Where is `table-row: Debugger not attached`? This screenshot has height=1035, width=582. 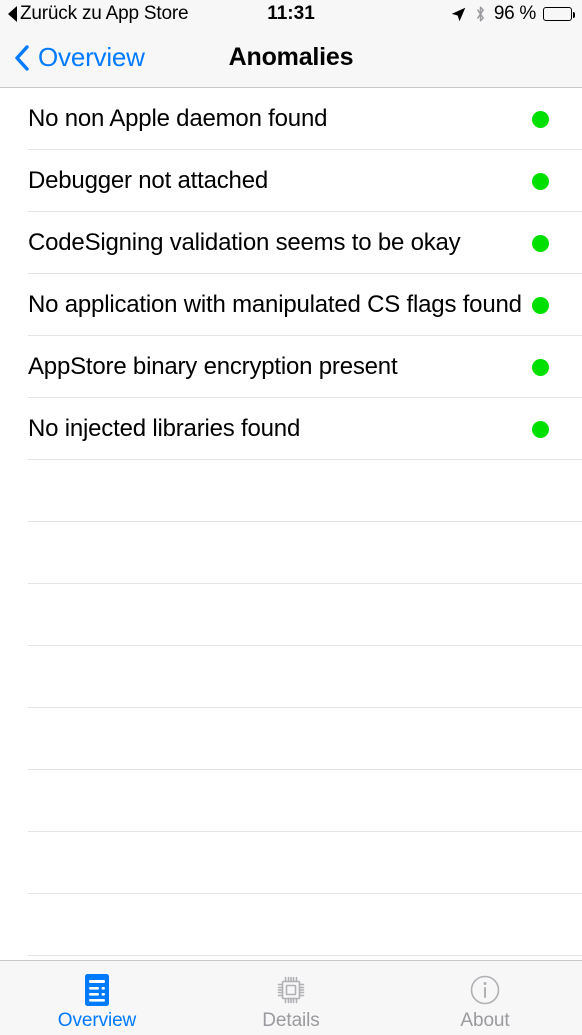
table-row: Debugger not attached is located at coordinates (291, 181).